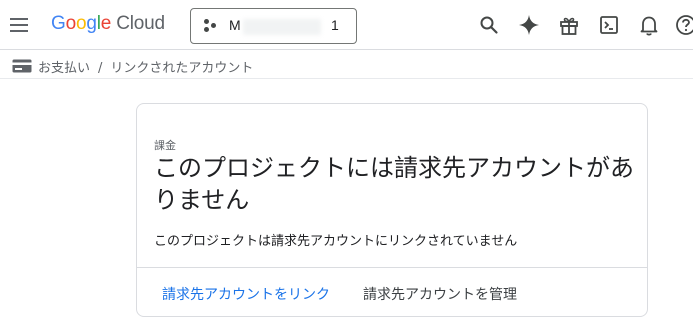 Image resolution: width=693 pixels, height=330 pixels. I want to click on breadcrumb: お支払い / リンクされたアカウント, so click(346, 65).